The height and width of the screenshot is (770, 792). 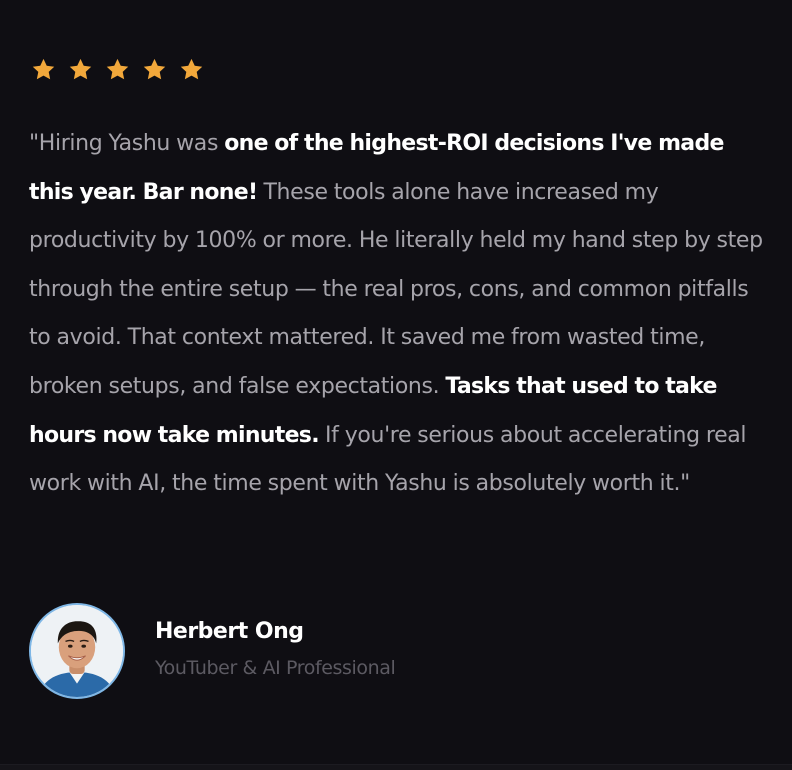 I want to click on author-info: Herbert Ong YouTuber & AI Professional, so click(x=275, y=649).